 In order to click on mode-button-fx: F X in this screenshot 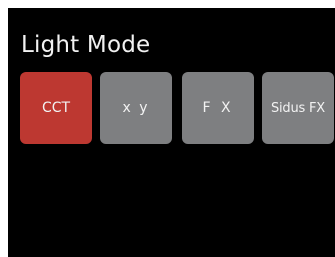, I will do `click(218, 108)`.